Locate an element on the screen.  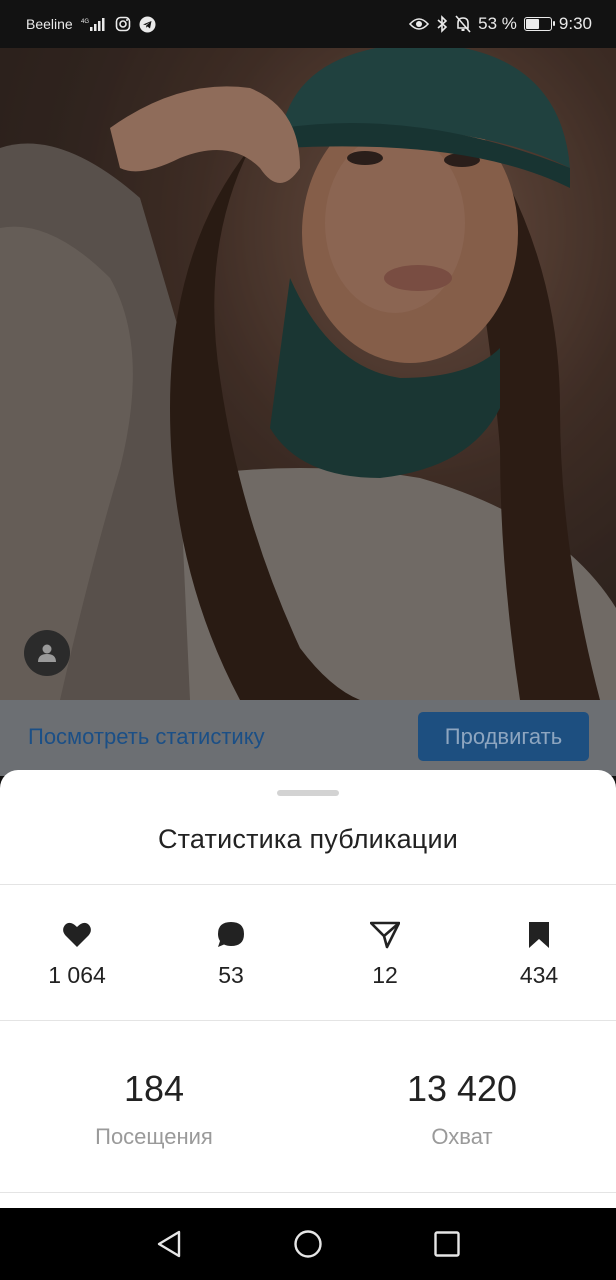
kpi-reach: 13 420 Охват is located at coordinates (462, 1109).